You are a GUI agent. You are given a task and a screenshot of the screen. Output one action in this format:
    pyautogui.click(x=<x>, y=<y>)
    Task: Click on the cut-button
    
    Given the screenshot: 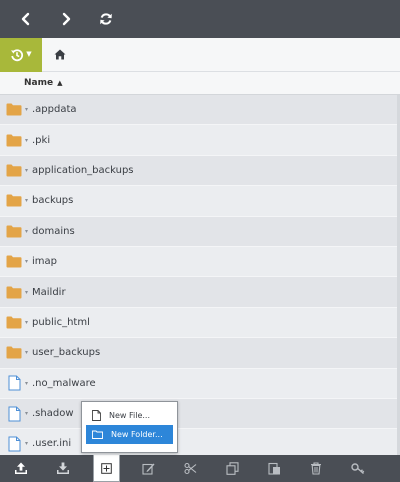 What is the action you would take?
    pyautogui.click(x=190, y=468)
    